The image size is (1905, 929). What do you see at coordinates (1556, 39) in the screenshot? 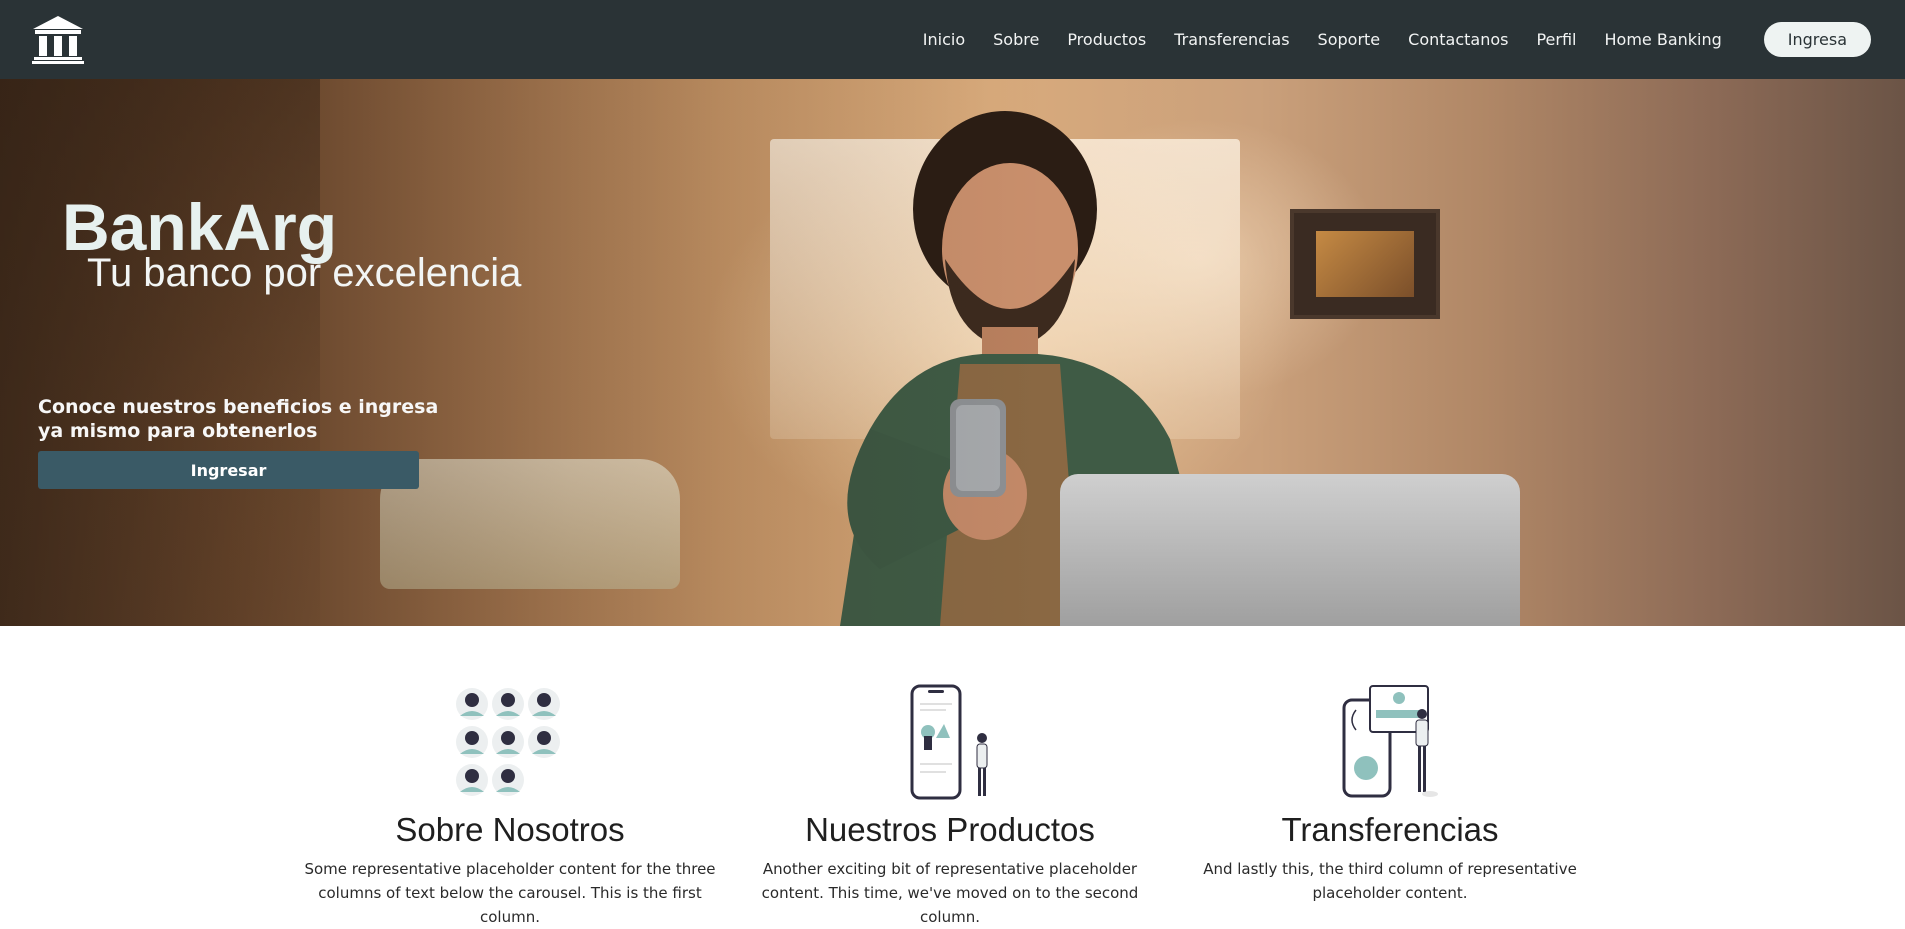
I see `nav-link-perfil: Perfil` at bounding box center [1556, 39].